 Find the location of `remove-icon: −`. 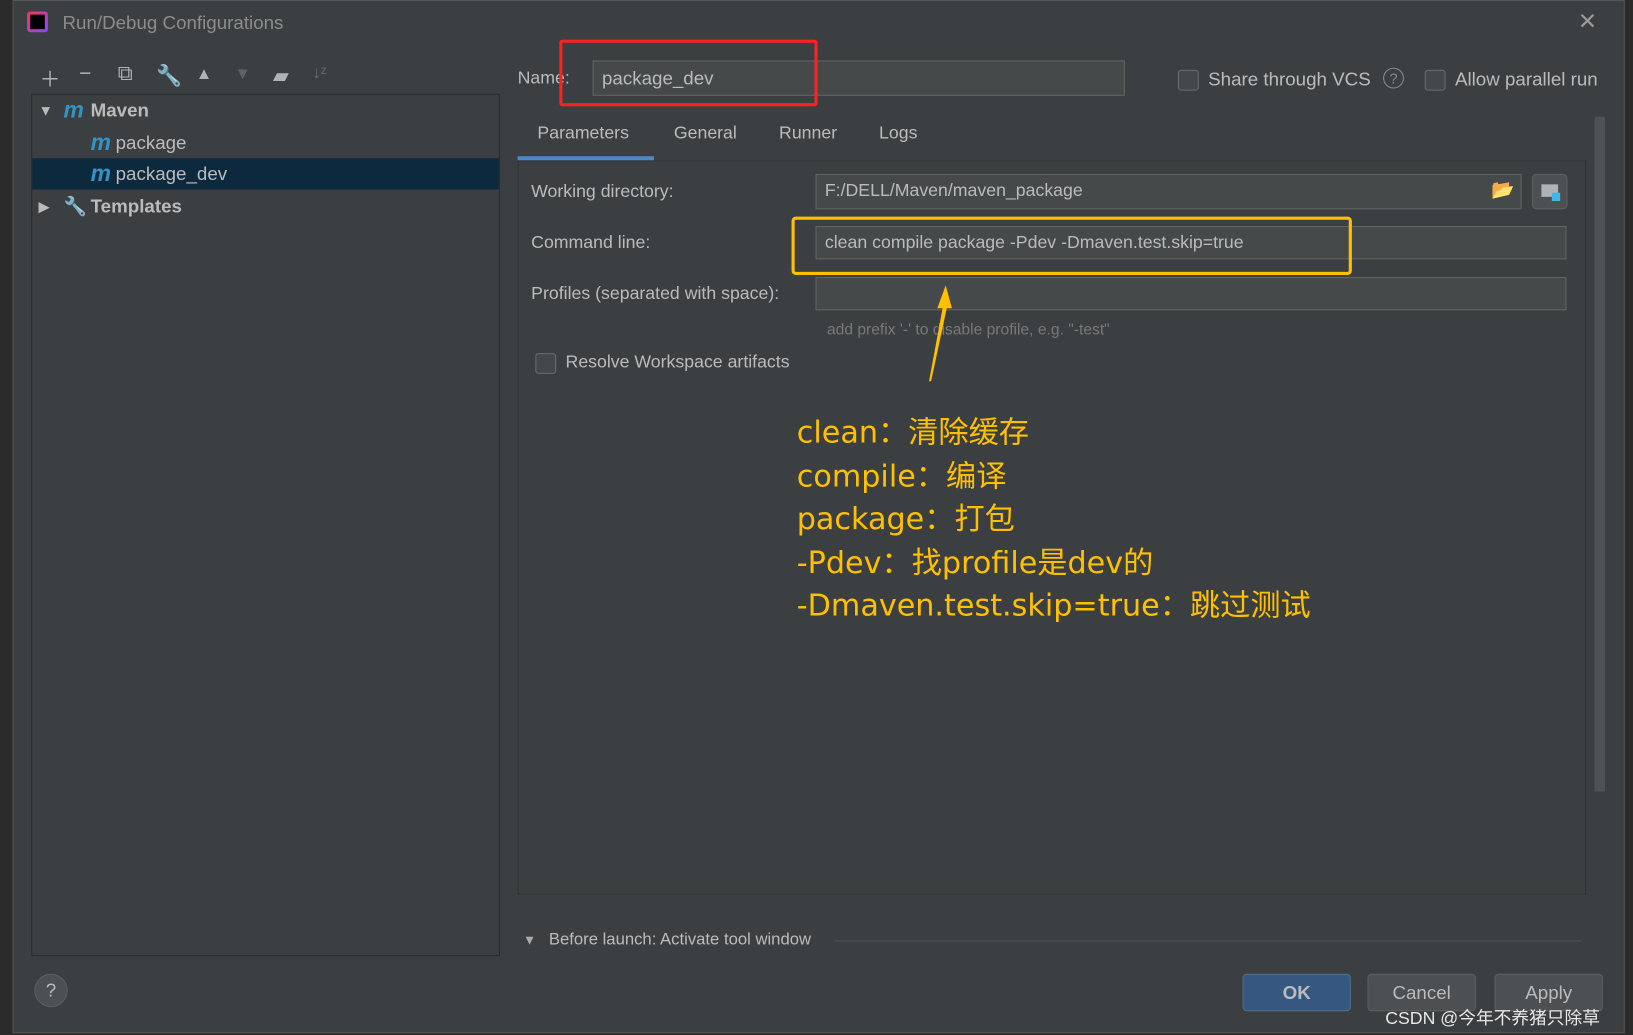

remove-icon: − is located at coordinates (85, 74).